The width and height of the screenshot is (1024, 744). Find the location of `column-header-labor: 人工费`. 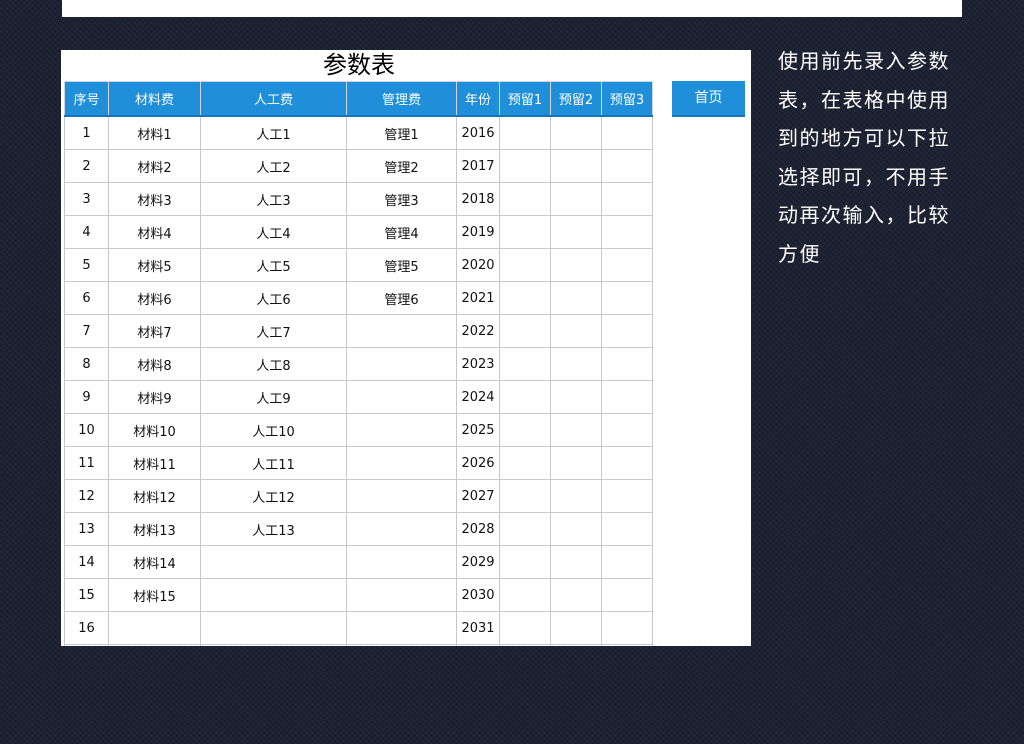

column-header-labor: 人工费 is located at coordinates (273, 99).